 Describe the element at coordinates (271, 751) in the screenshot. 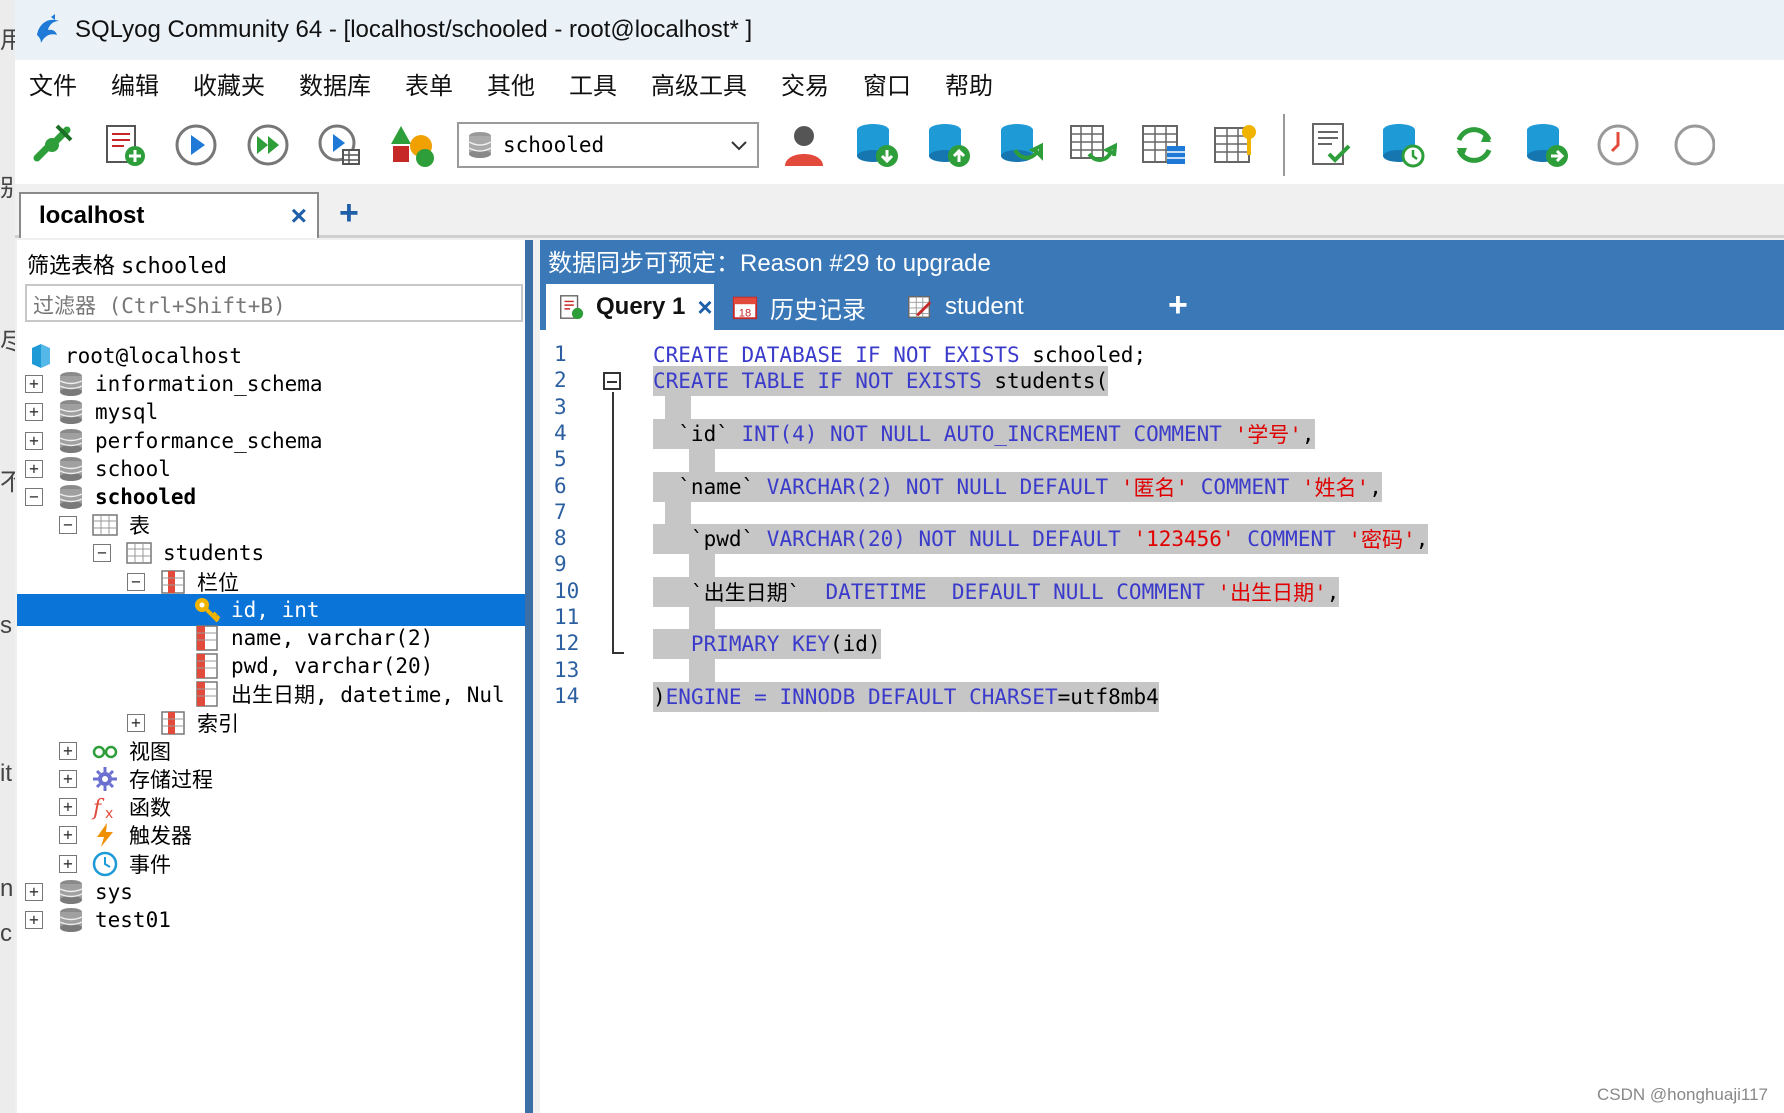

I see `tree-item: + 视图` at that location.